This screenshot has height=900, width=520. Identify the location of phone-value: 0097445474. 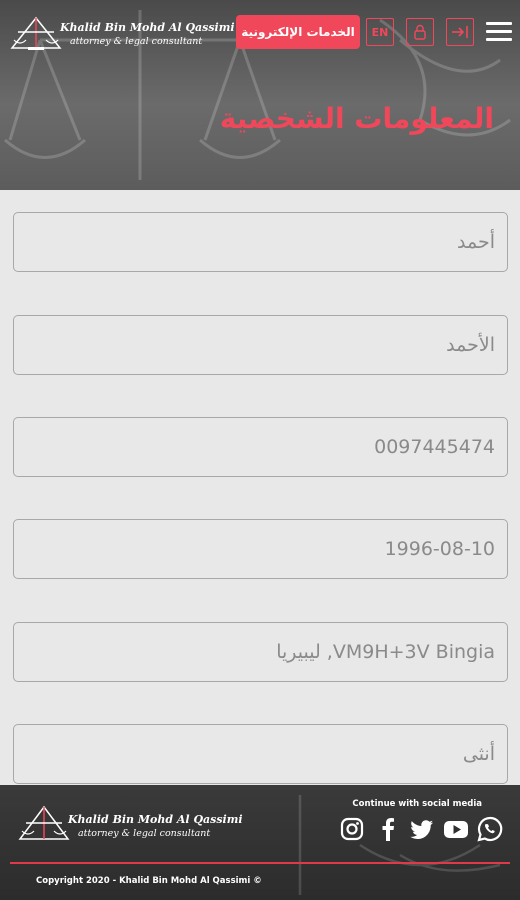
(434, 447).